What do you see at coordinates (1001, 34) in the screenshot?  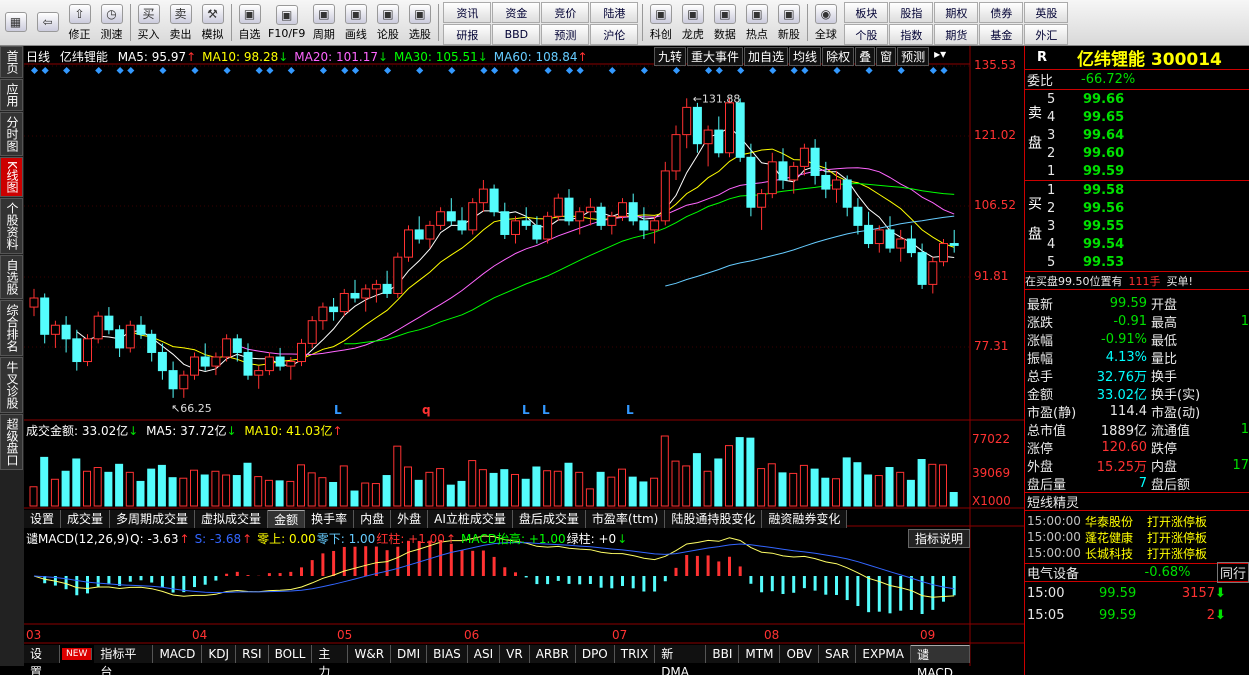 I see `market-button-8: 基金` at bounding box center [1001, 34].